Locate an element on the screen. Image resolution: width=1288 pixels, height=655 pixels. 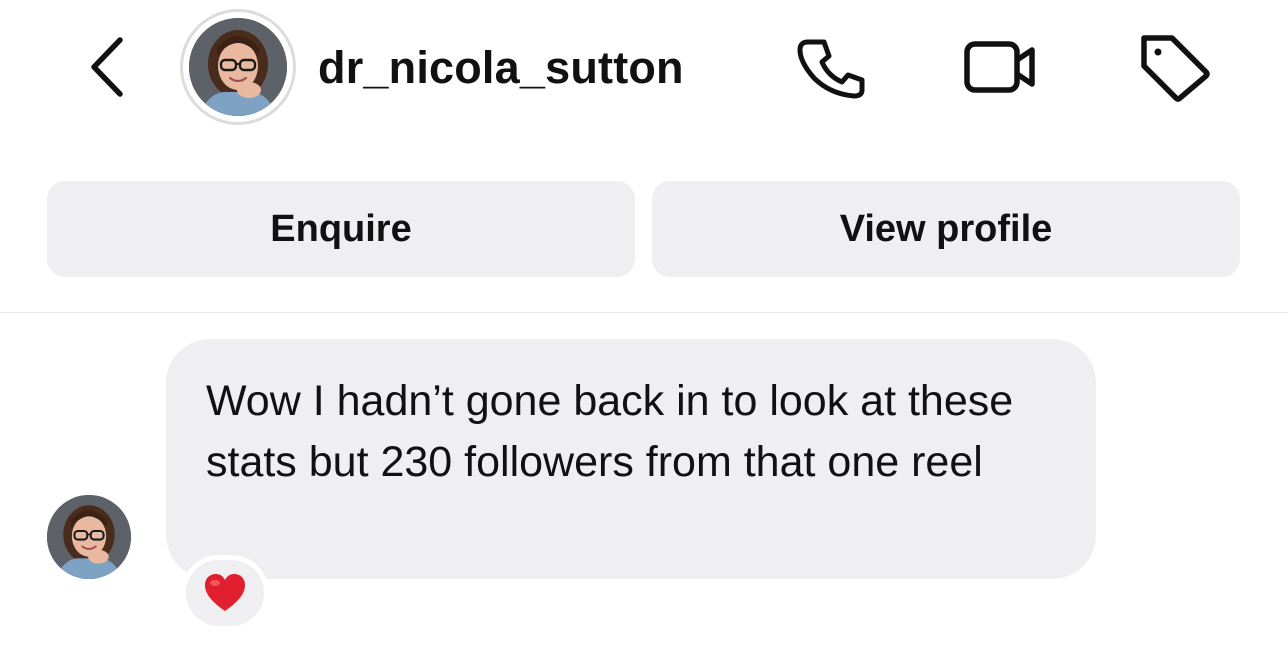
divider is located at coordinates (644, 312).